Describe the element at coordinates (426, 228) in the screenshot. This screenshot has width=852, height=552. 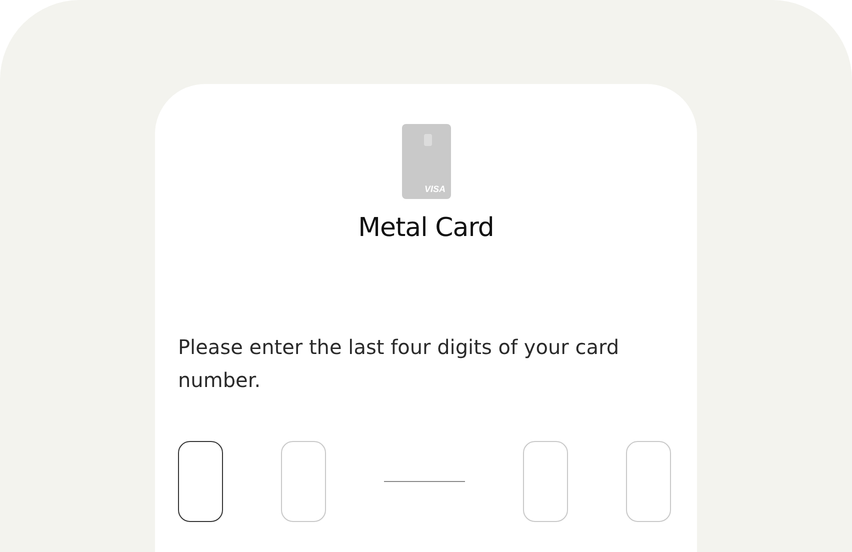
I see `card-title: Metal Card` at that location.